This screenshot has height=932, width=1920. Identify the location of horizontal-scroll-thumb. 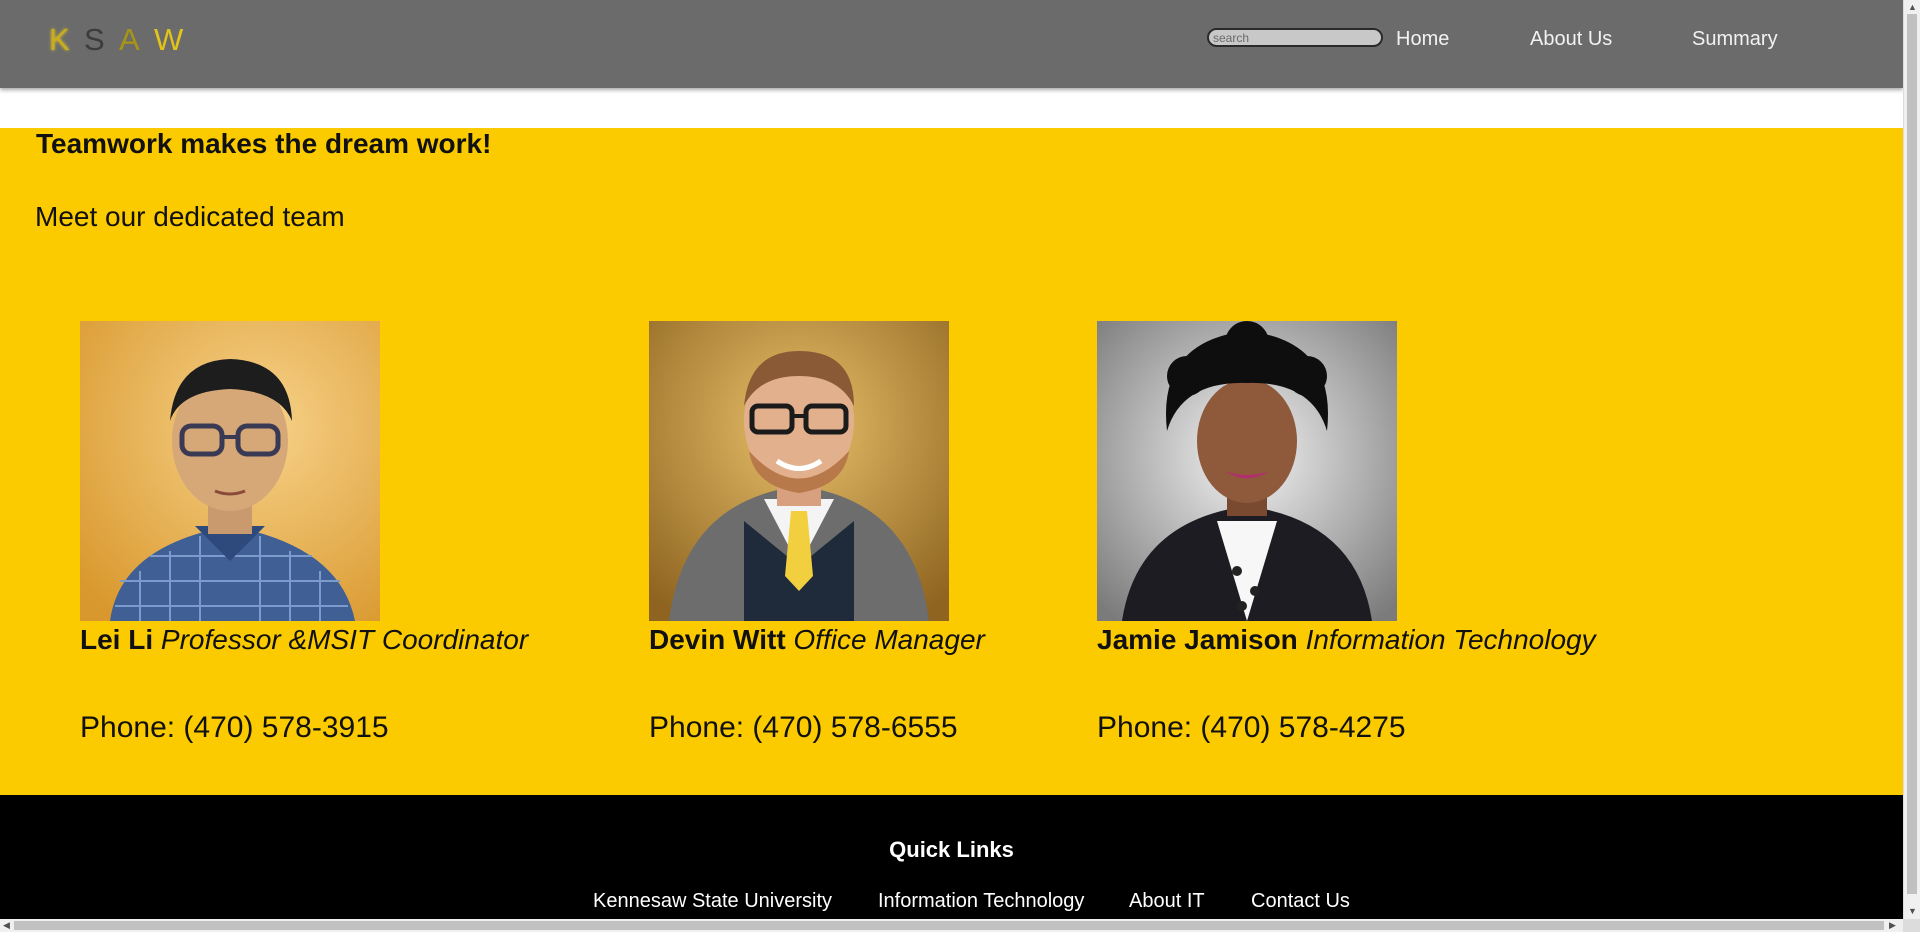
(949, 925).